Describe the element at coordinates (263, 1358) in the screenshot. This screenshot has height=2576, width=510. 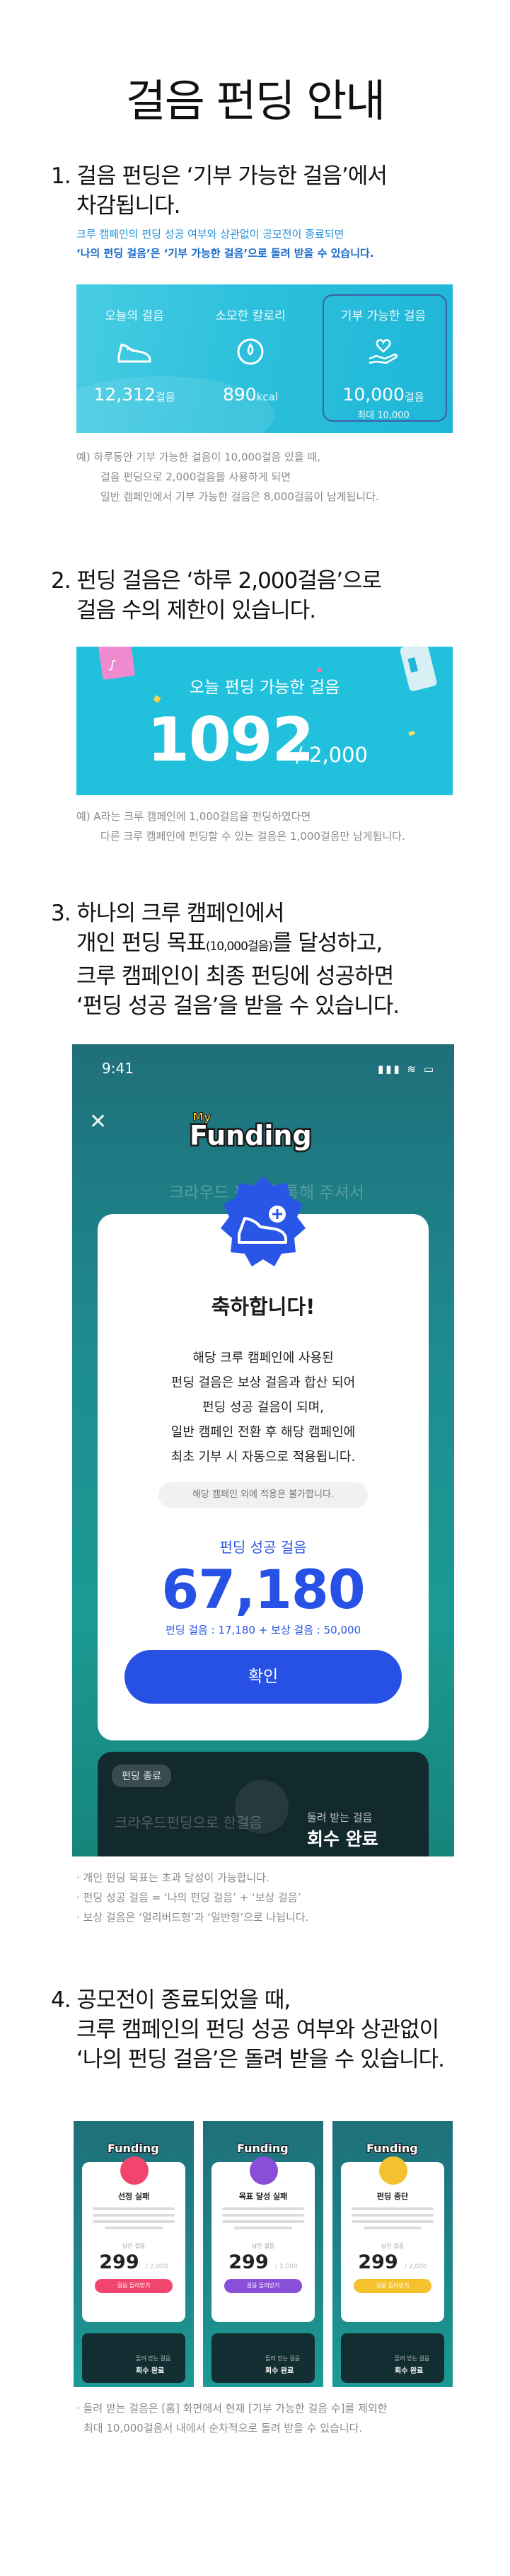
I see `modal-body-line: 해당 크루 캠페인에 사용된` at that location.